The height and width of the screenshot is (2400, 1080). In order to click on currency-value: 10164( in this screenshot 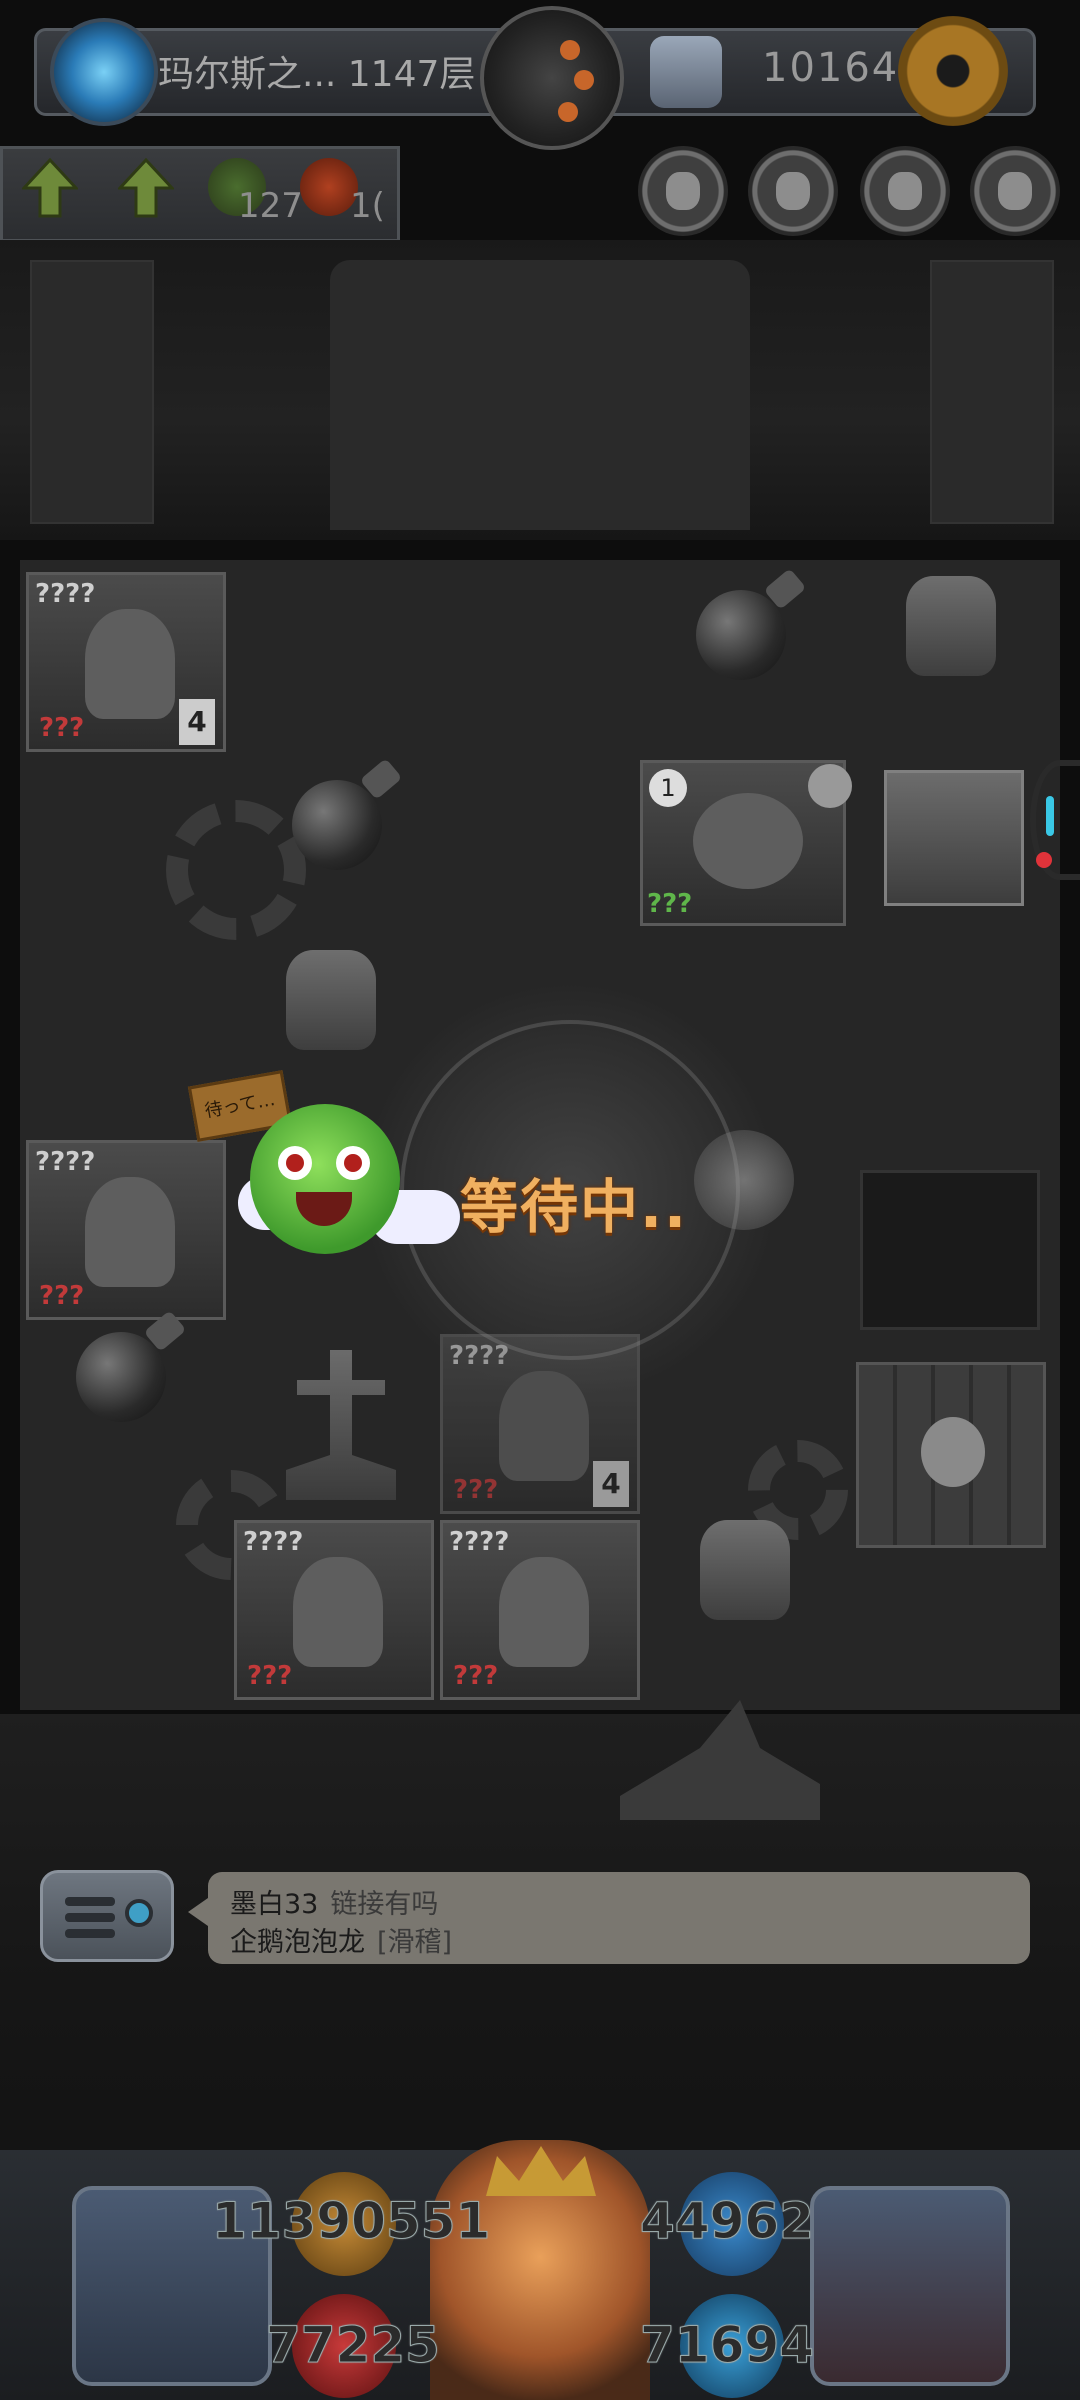, I will do `click(839, 68)`.